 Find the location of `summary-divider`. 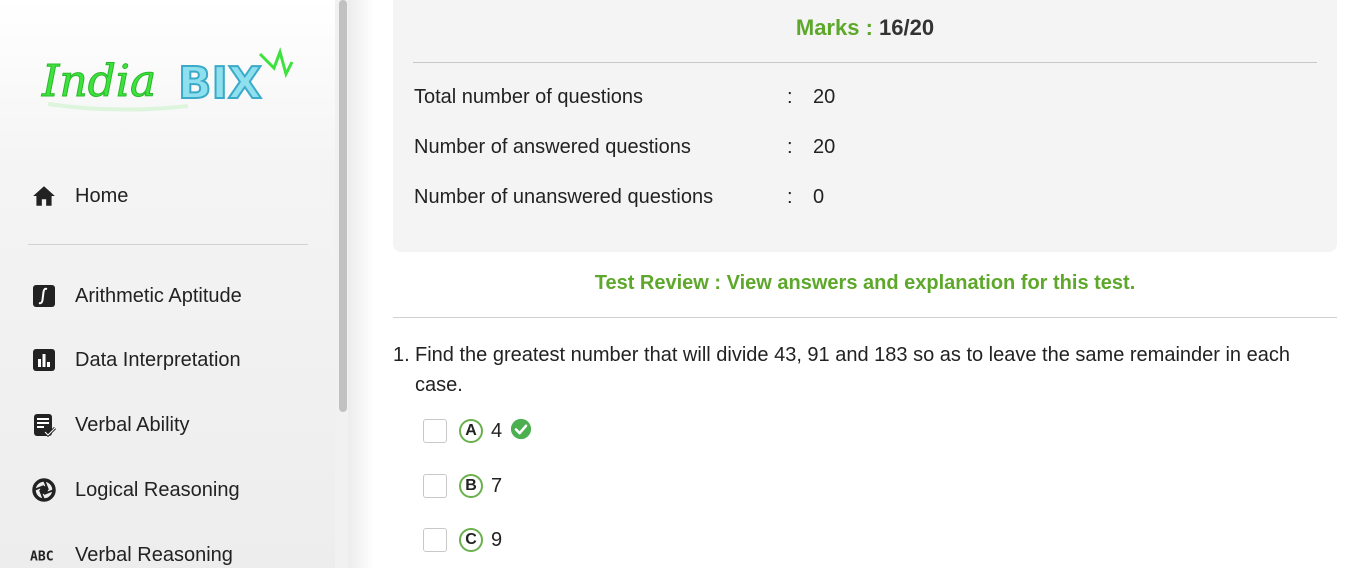

summary-divider is located at coordinates (865, 62).